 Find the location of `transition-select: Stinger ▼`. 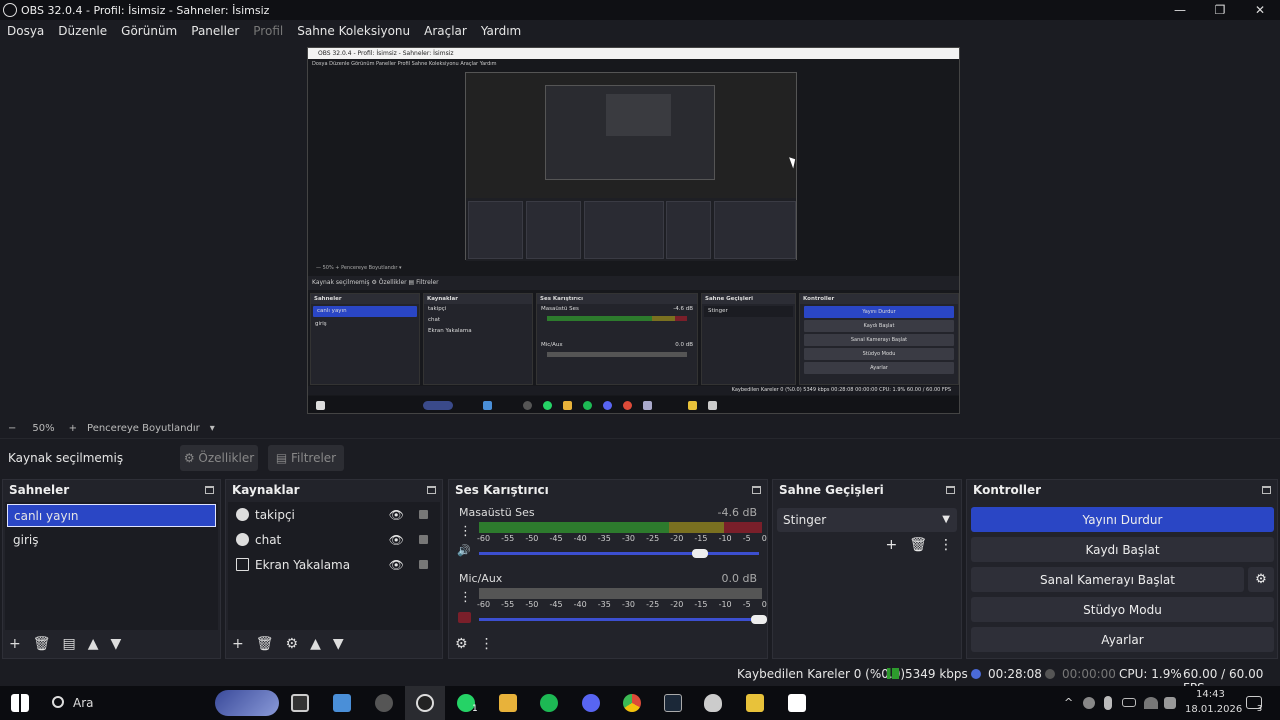

transition-select: Stinger ▼ is located at coordinates (867, 520).